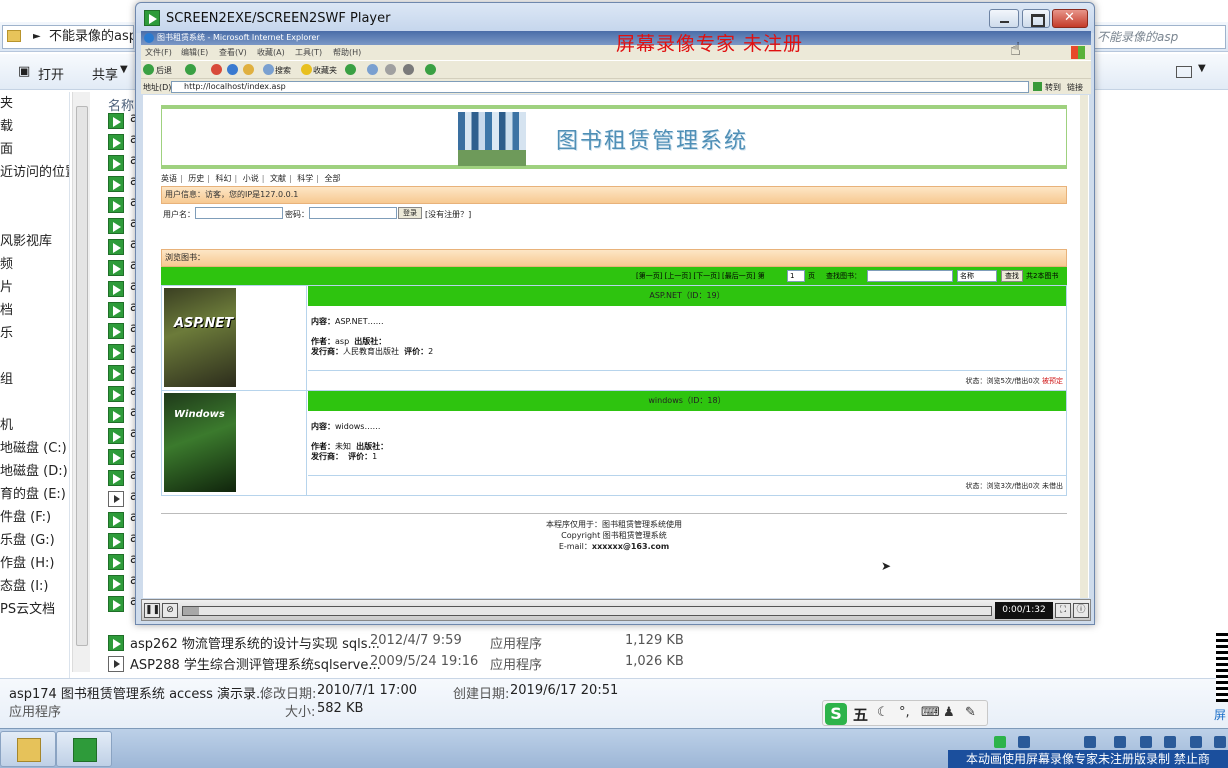 The height and width of the screenshot is (768, 1228). What do you see at coordinates (372, 69) in the screenshot?
I see `history-icon` at bounding box center [372, 69].